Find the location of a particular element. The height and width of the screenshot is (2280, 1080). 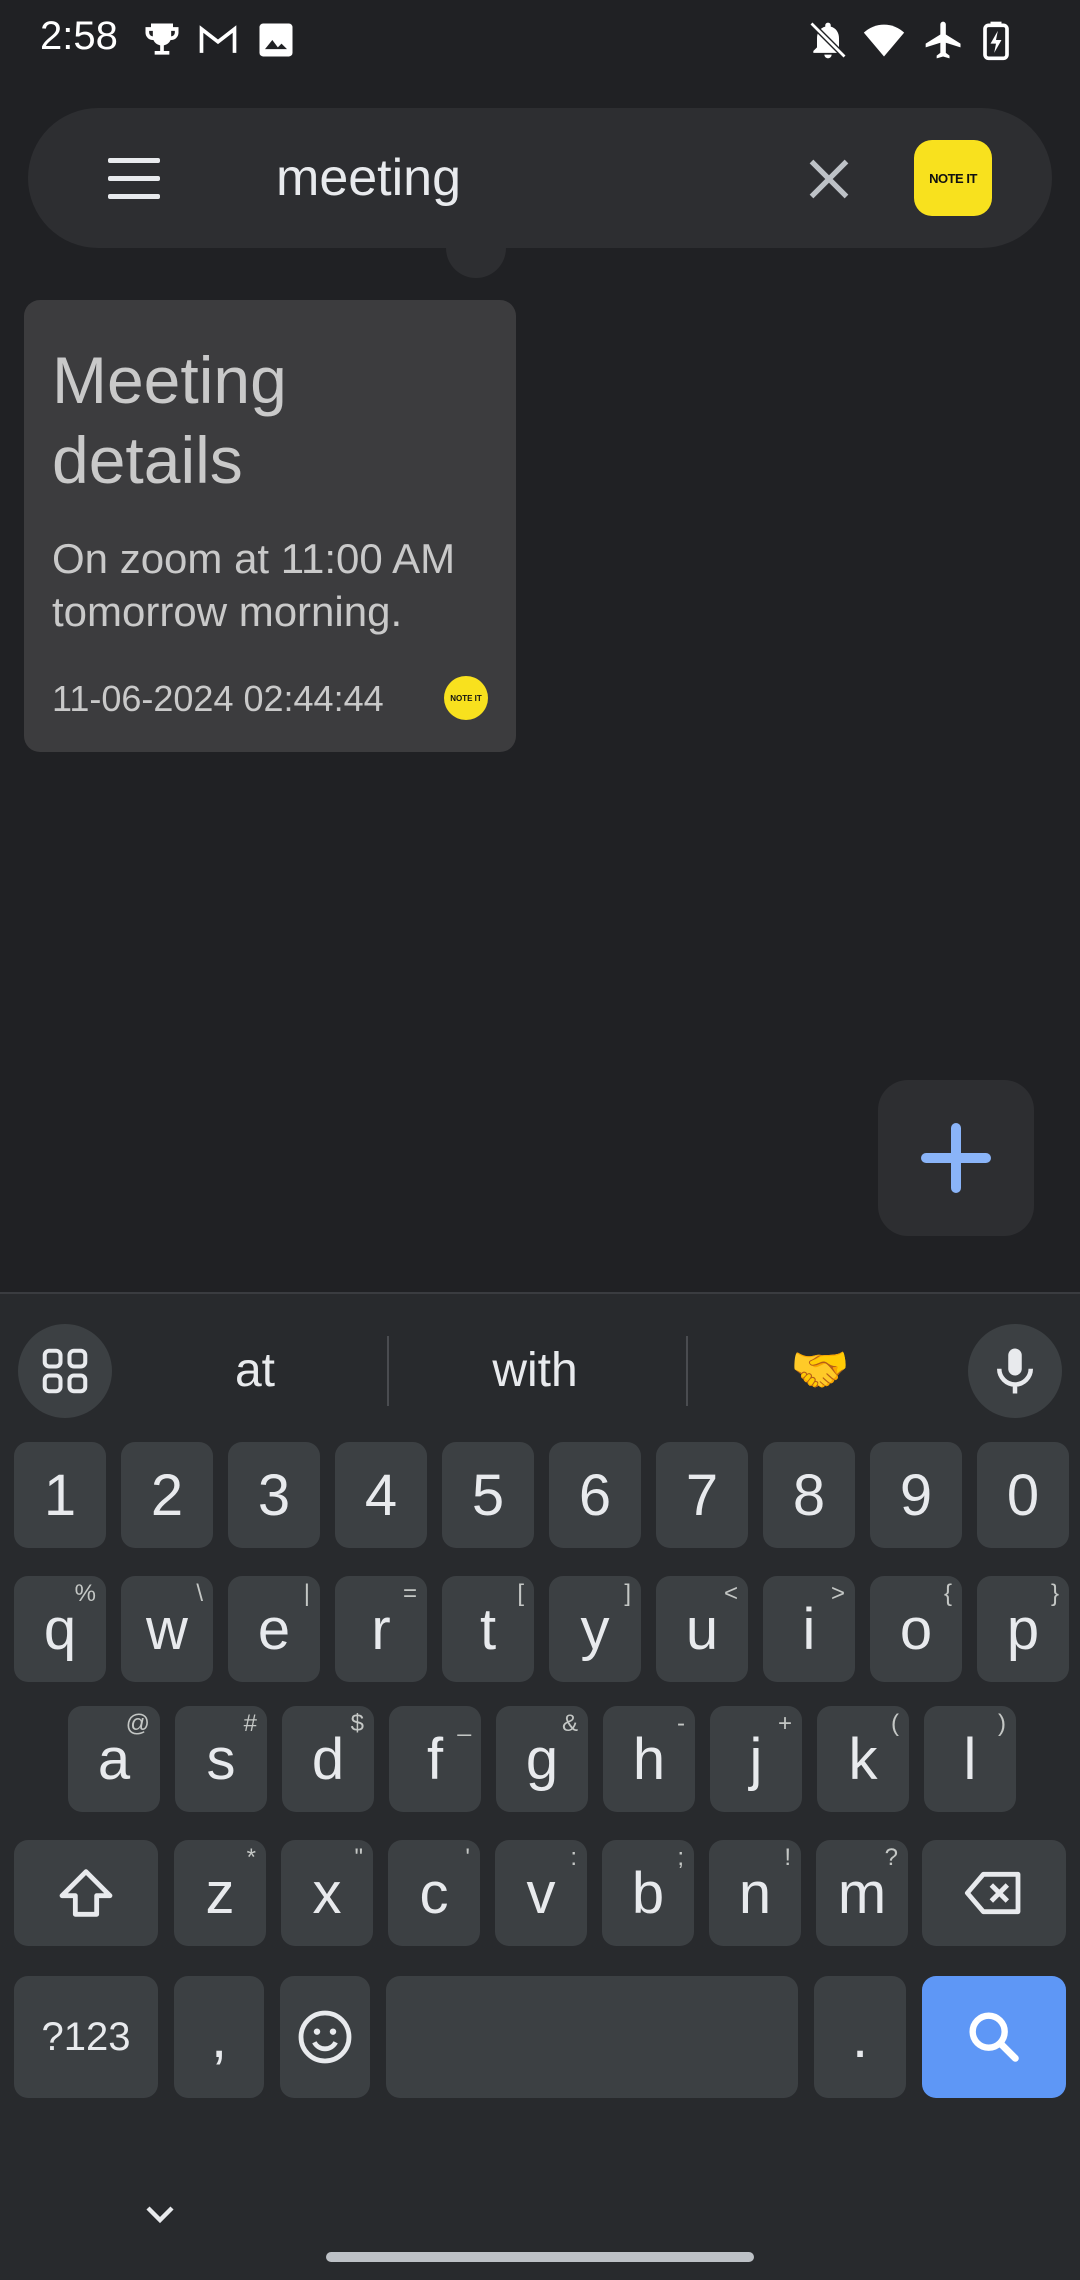

hide-keyboard-button is located at coordinates (160, 2214).